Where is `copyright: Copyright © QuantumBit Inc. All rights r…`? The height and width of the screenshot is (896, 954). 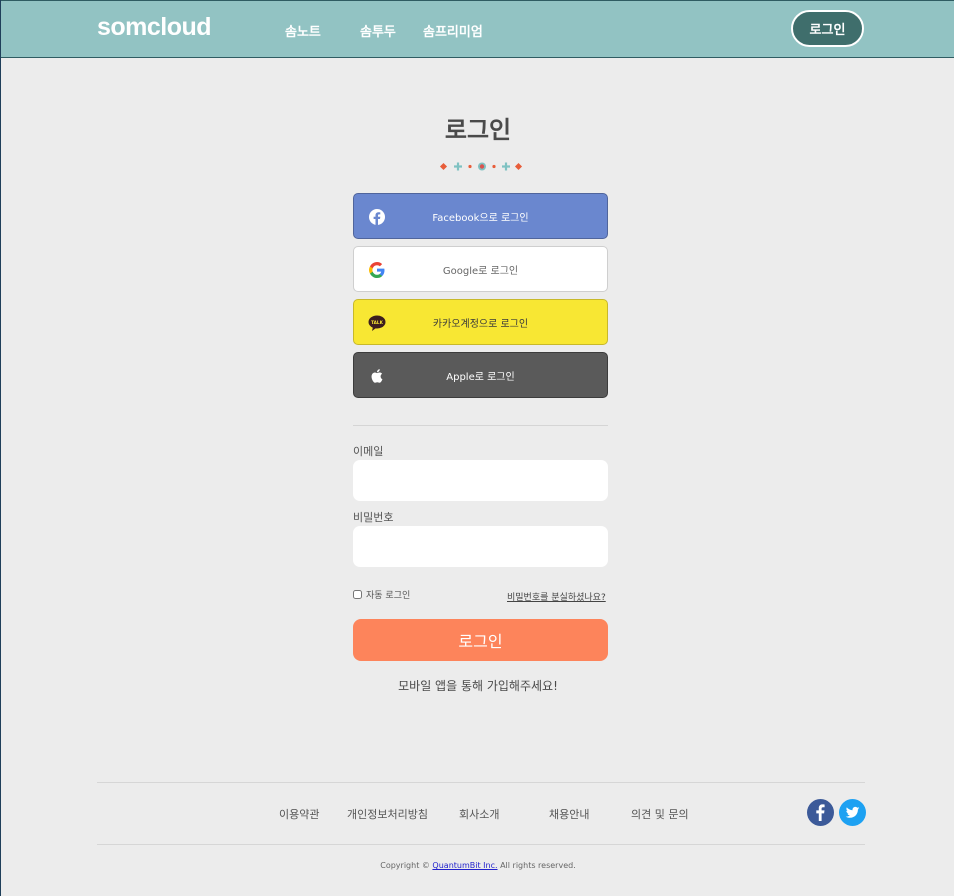 copyright: Copyright © QuantumBit Inc. All rights r… is located at coordinates (477, 865).